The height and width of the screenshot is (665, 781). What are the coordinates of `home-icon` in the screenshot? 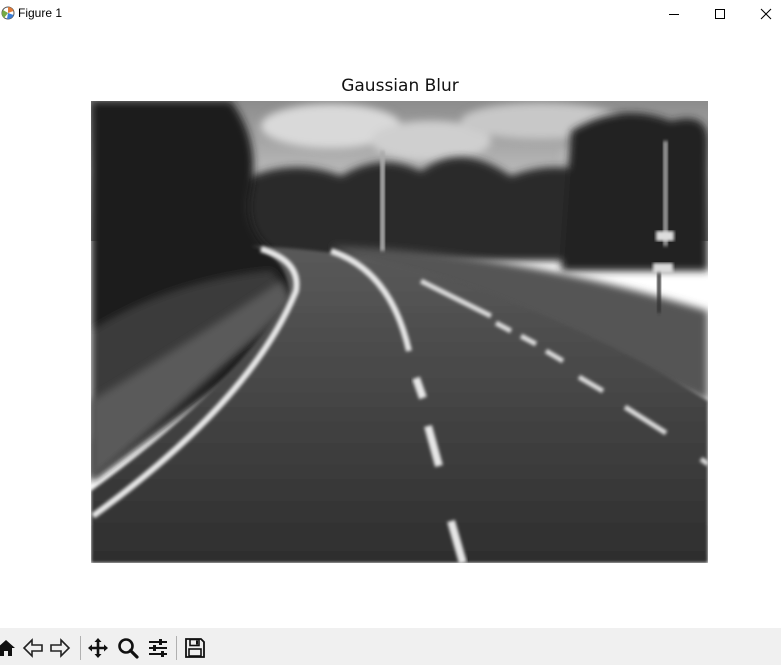 It's located at (7, 648).